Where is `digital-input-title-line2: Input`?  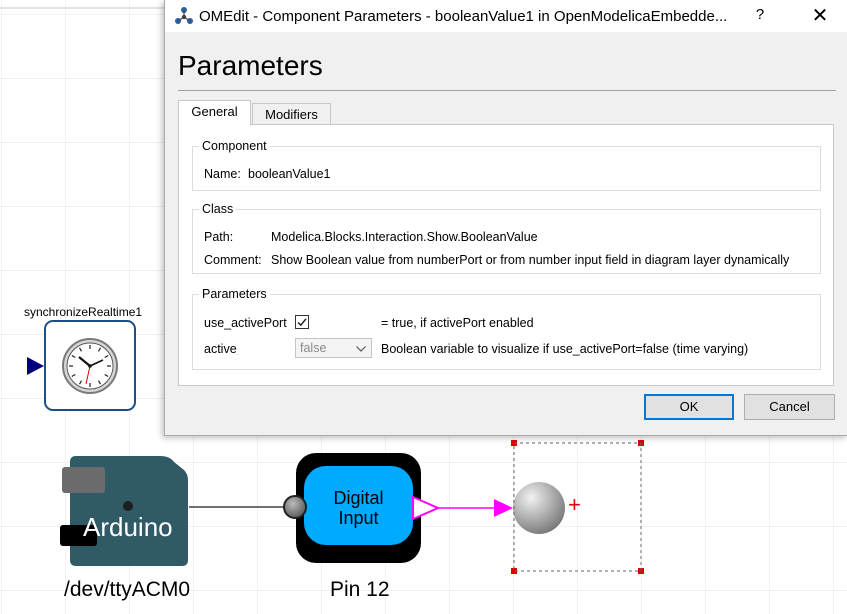
digital-input-title-line2: Input is located at coordinates (358, 518).